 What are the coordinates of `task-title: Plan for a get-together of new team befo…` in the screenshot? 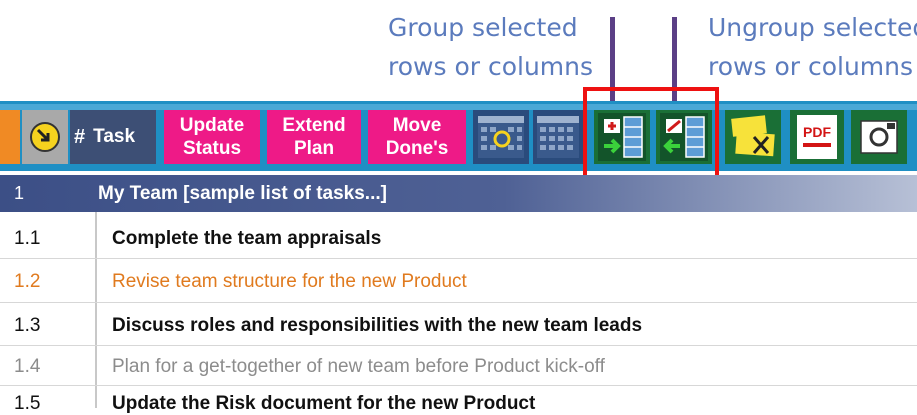 It's located at (358, 367).